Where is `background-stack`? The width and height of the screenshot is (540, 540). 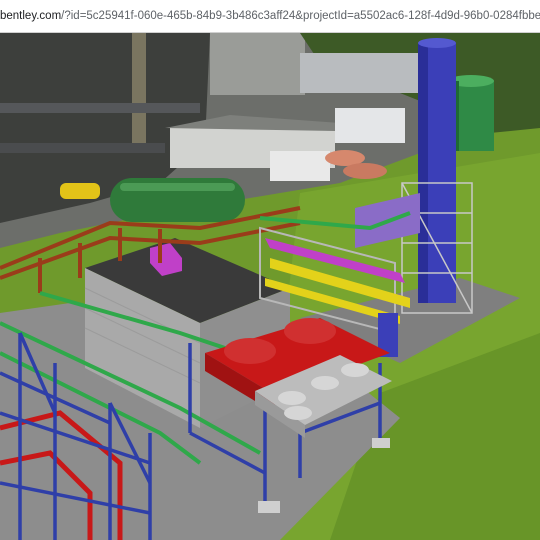
background-stack is located at coordinates (139, 88).